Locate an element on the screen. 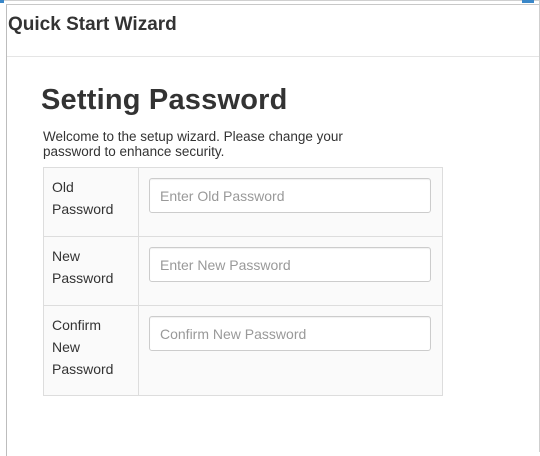 This screenshot has height=456, width=540. confirm-password-label-line1: Confirm is located at coordinates (77, 325).